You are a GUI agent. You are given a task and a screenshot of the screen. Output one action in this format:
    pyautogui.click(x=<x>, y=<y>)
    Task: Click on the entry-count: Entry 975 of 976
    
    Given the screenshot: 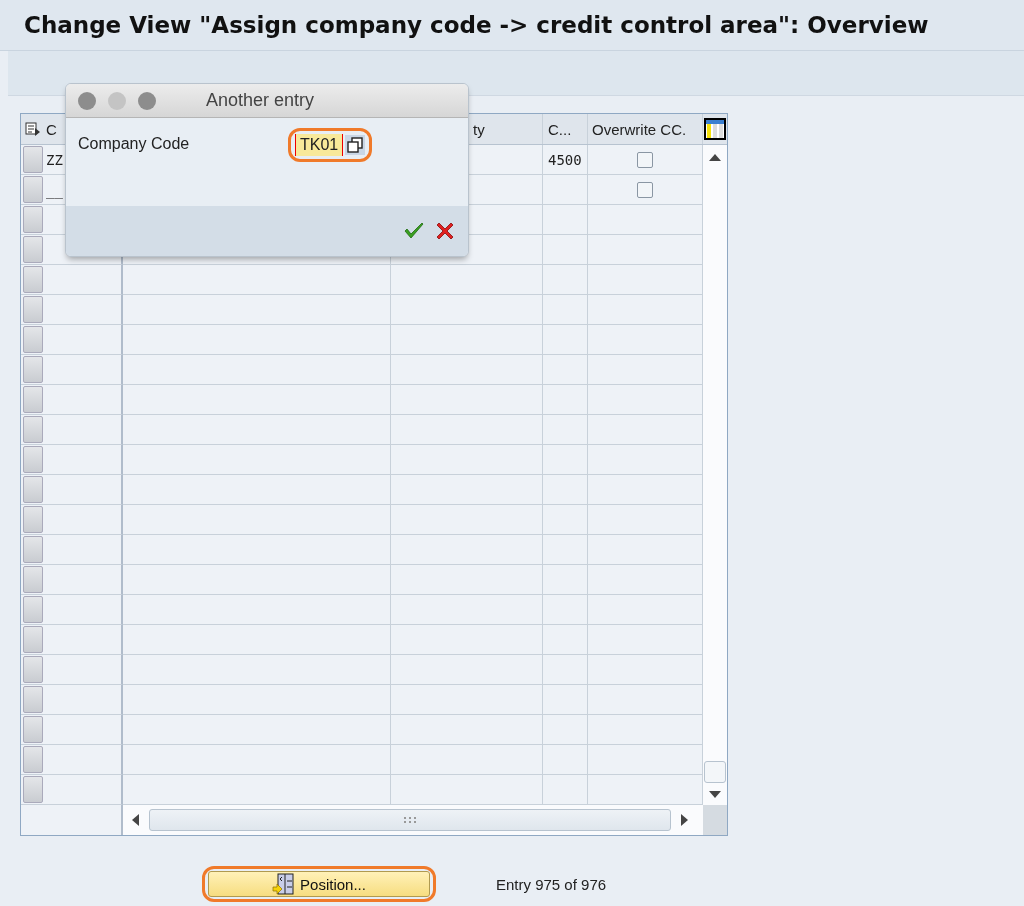 What is the action you would take?
    pyautogui.click(x=551, y=884)
    